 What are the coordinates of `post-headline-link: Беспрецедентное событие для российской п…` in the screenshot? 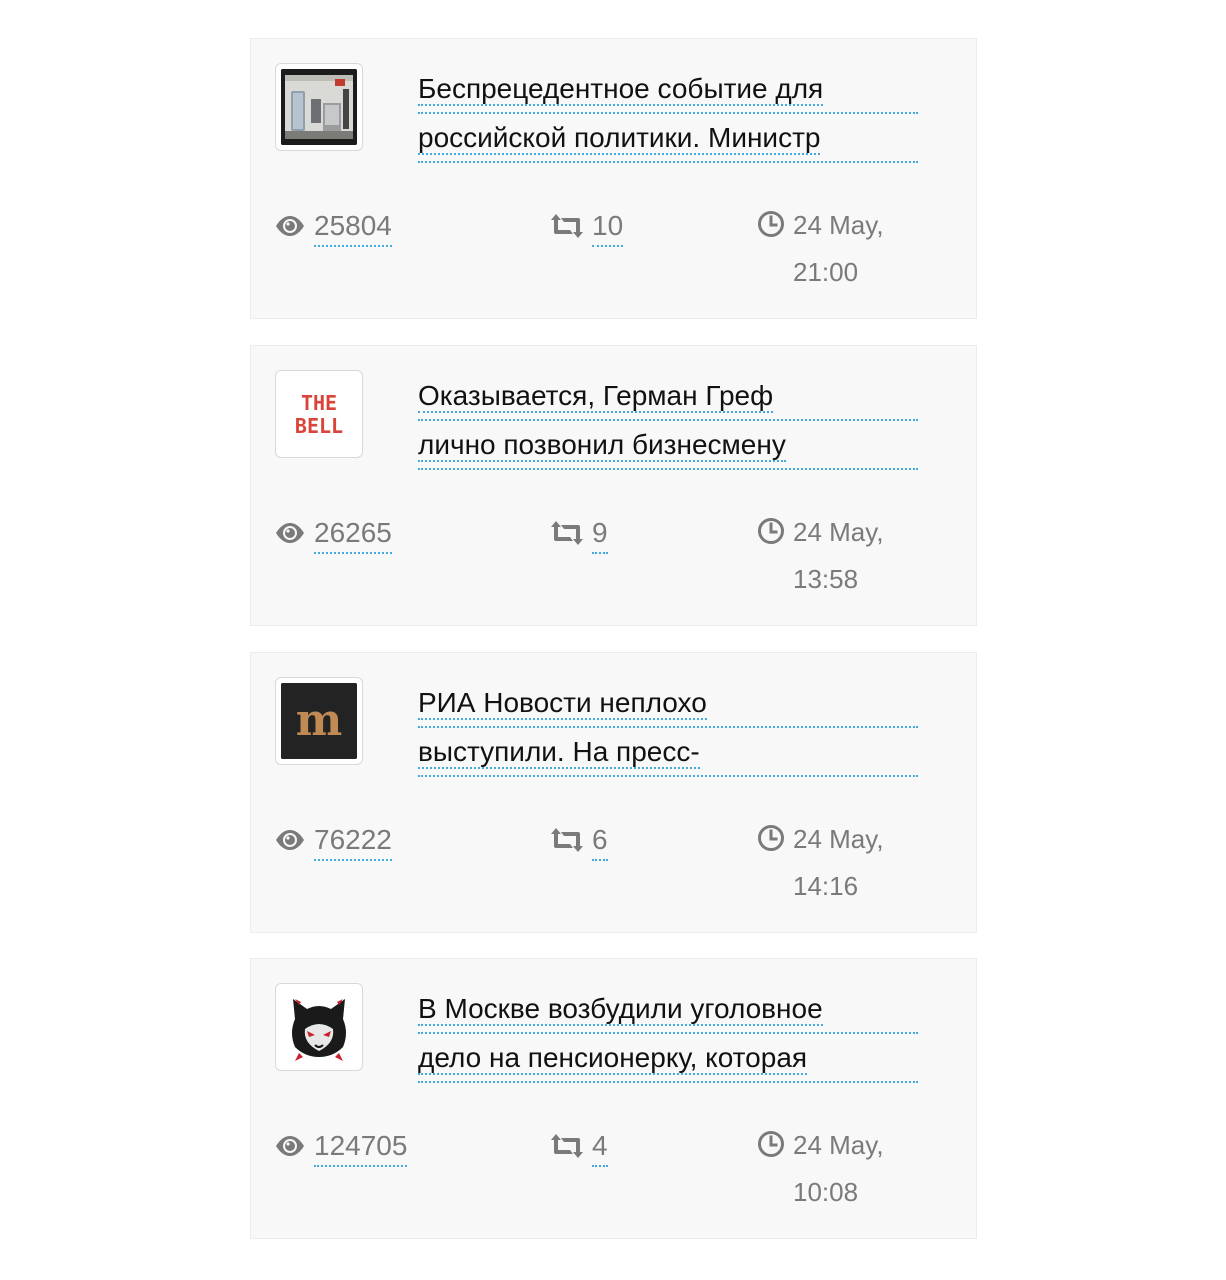 It's located at (668, 114).